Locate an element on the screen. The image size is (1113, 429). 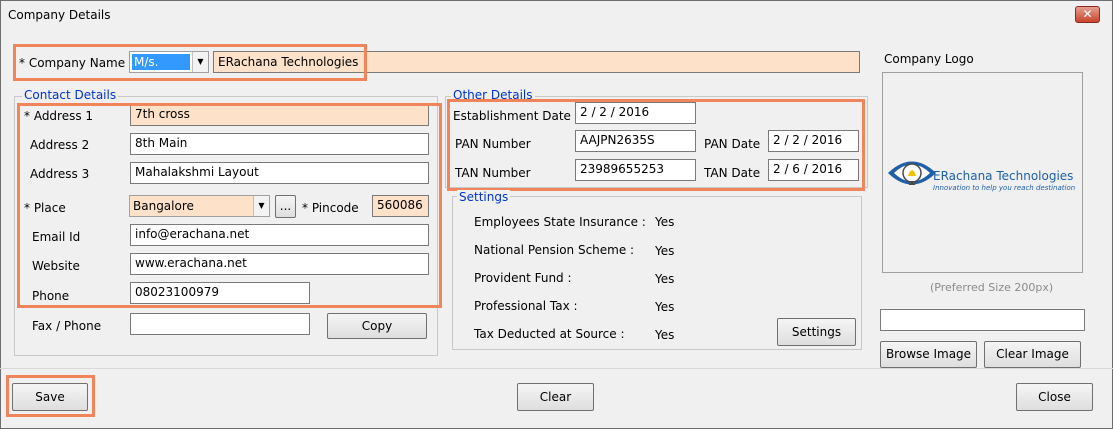
copy-button: Copy is located at coordinates (377, 326).